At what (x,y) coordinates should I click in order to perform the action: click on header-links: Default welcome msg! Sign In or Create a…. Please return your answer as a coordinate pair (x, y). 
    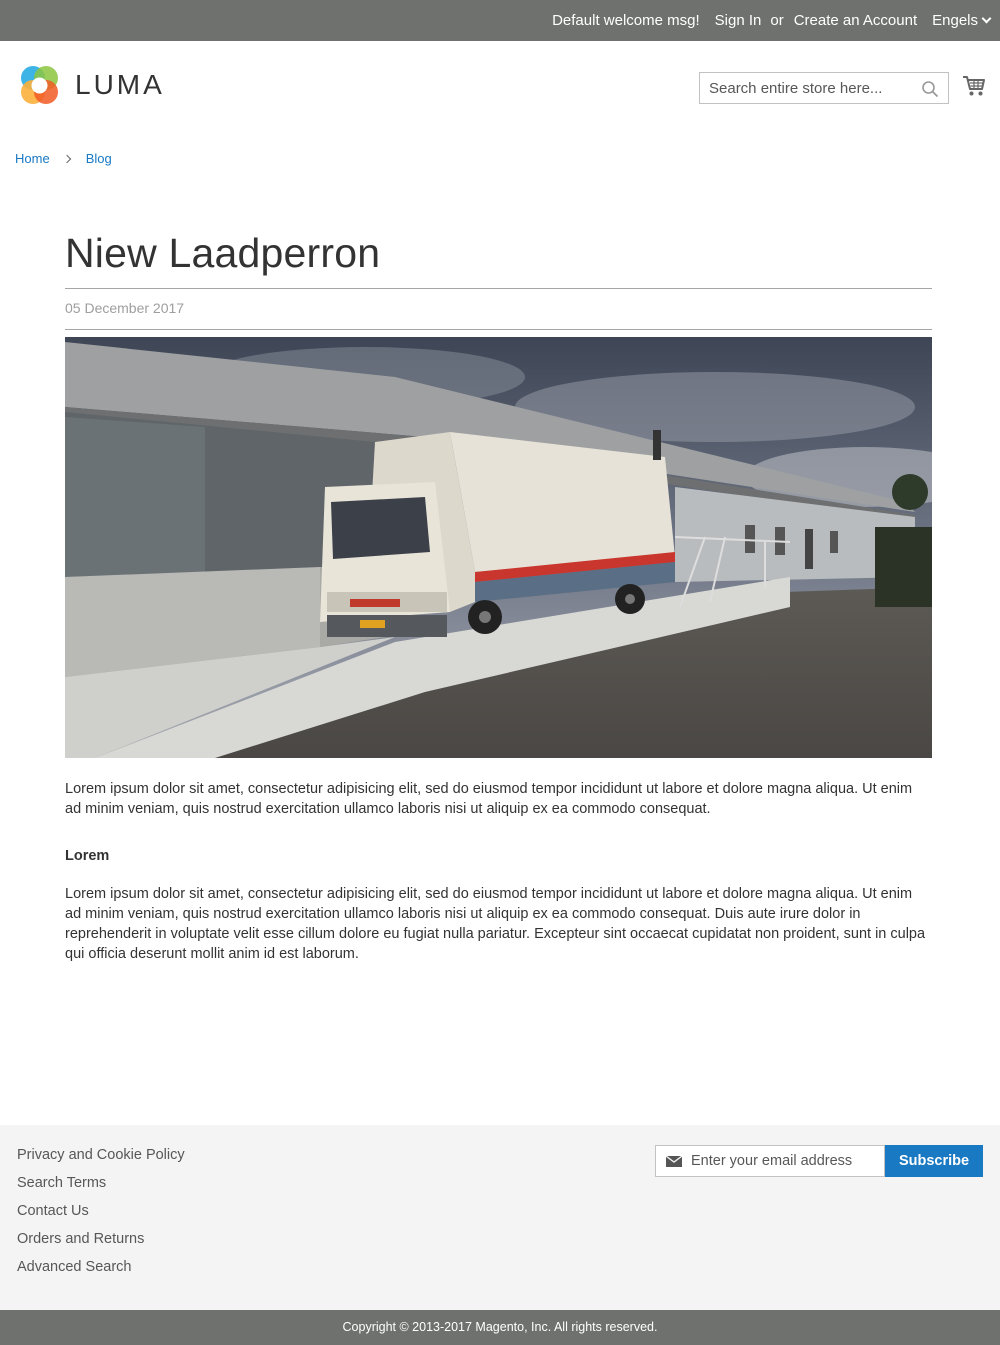
    Looking at the image, I should click on (772, 20).